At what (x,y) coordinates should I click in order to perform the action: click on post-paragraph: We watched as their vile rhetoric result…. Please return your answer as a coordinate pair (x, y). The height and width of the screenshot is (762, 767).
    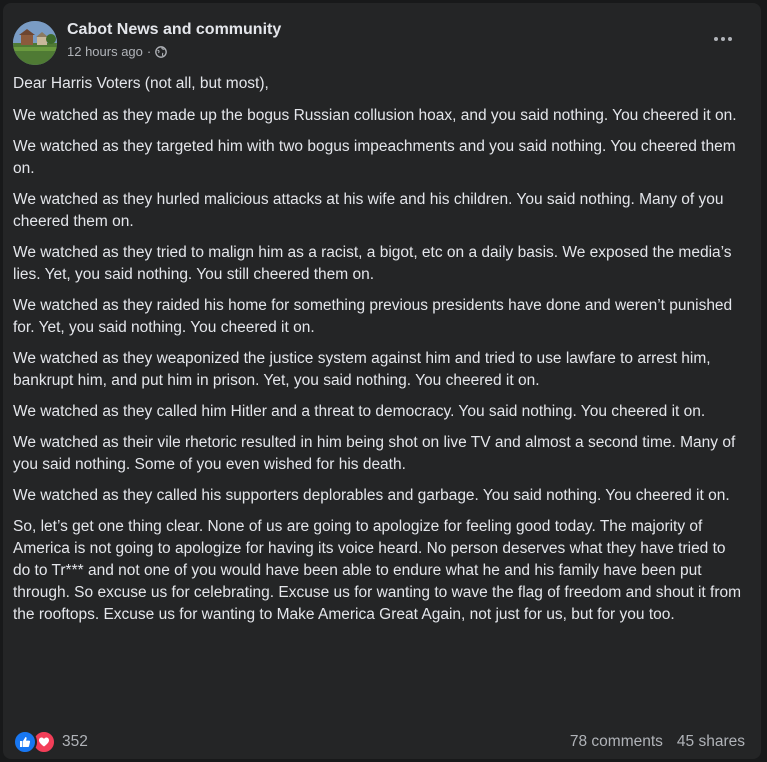
    Looking at the image, I should click on (374, 453).